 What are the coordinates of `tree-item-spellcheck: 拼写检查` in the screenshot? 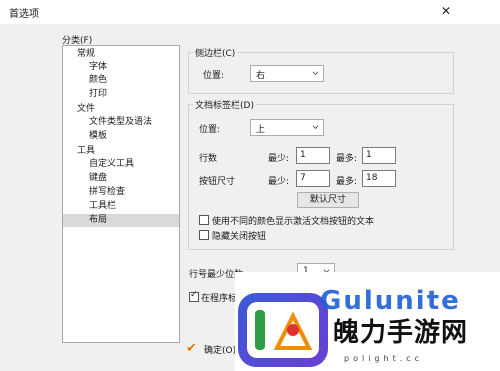 It's located at (107, 192).